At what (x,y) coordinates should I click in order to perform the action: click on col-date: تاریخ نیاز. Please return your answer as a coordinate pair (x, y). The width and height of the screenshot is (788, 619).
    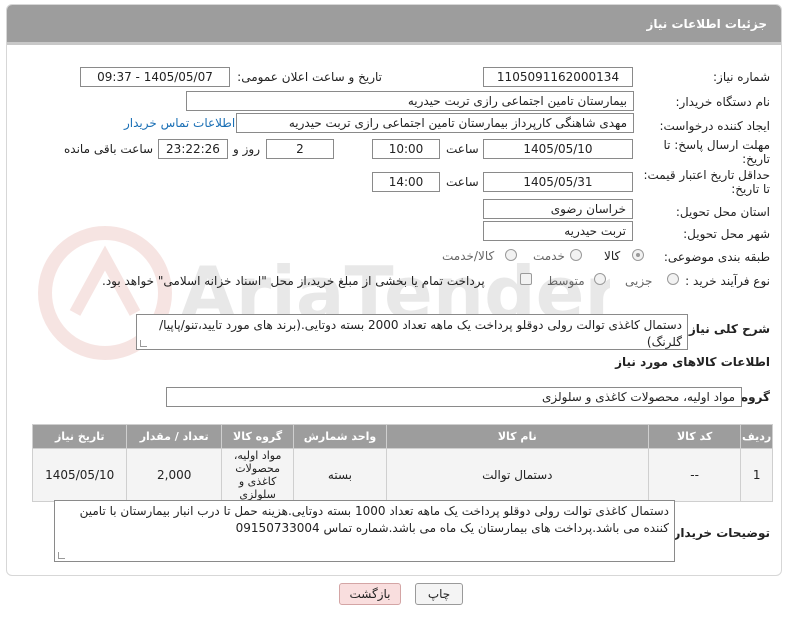
    Looking at the image, I should click on (79, 436).